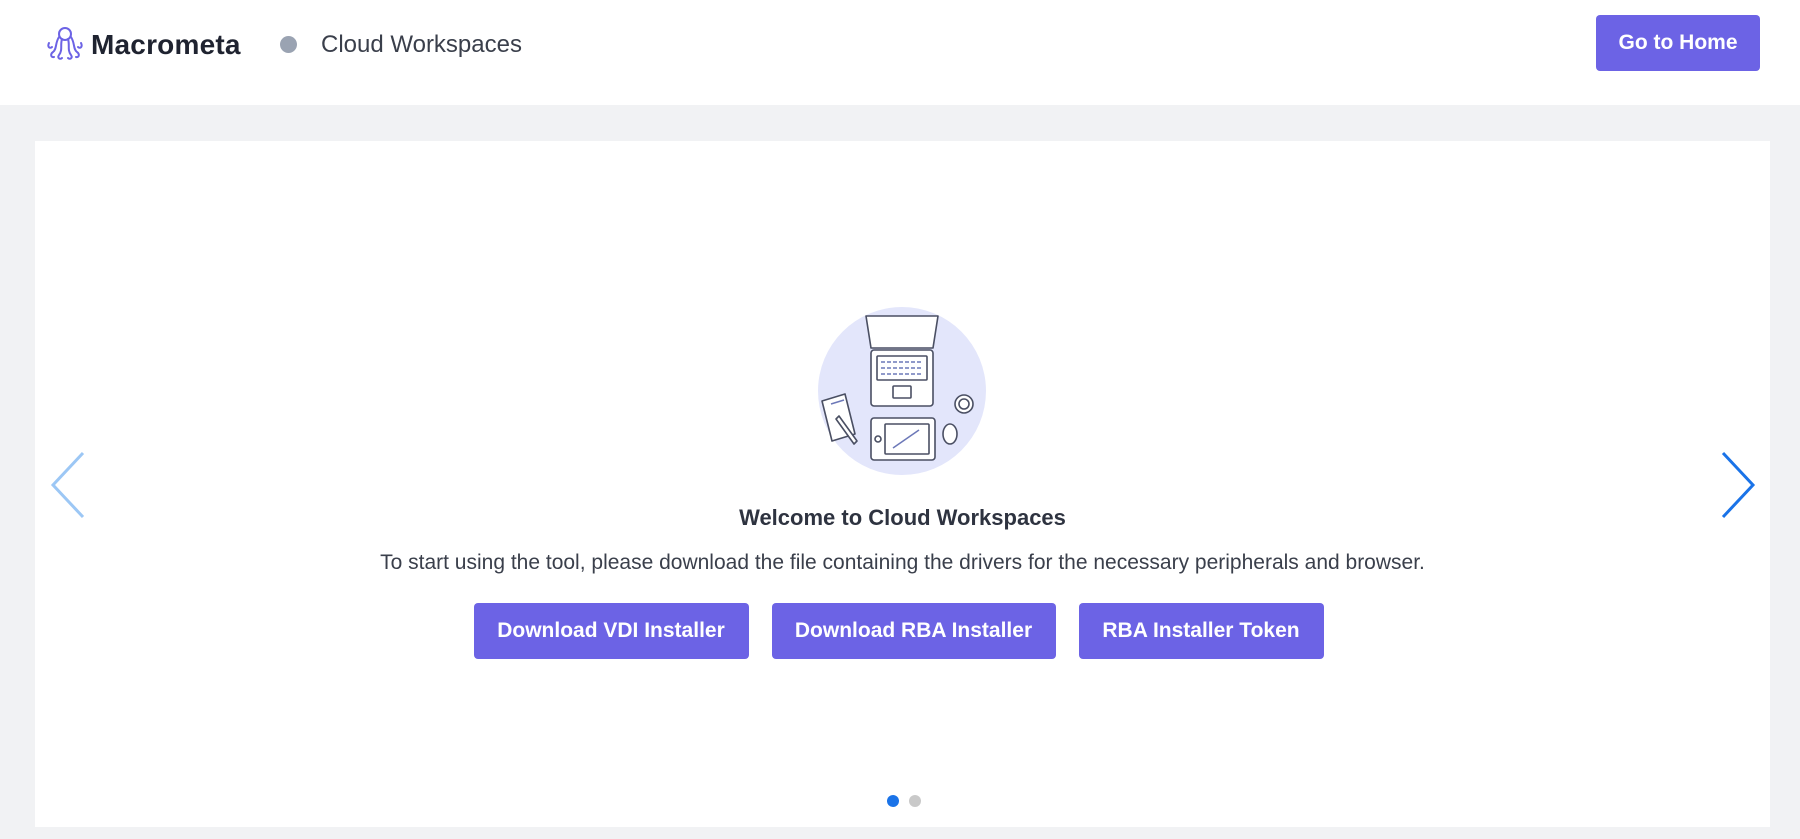 The width and height of the screenshot is (1800, 839). I want to click on rba-installer-token-button: RBA Installer Token, so click(1201, 631).